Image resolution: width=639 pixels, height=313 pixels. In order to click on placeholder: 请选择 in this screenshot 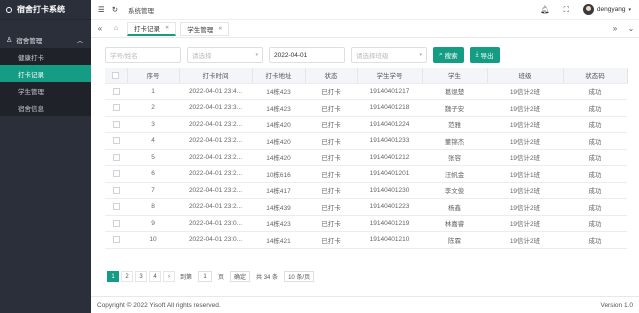, I will do `click(202, 56)`.